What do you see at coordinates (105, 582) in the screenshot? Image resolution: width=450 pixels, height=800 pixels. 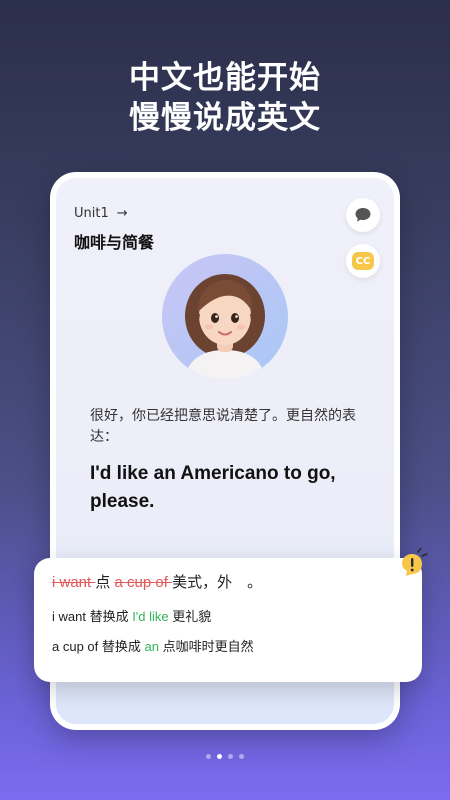 I see `sentence-part-1: 点` at bounding box center [105, 582].